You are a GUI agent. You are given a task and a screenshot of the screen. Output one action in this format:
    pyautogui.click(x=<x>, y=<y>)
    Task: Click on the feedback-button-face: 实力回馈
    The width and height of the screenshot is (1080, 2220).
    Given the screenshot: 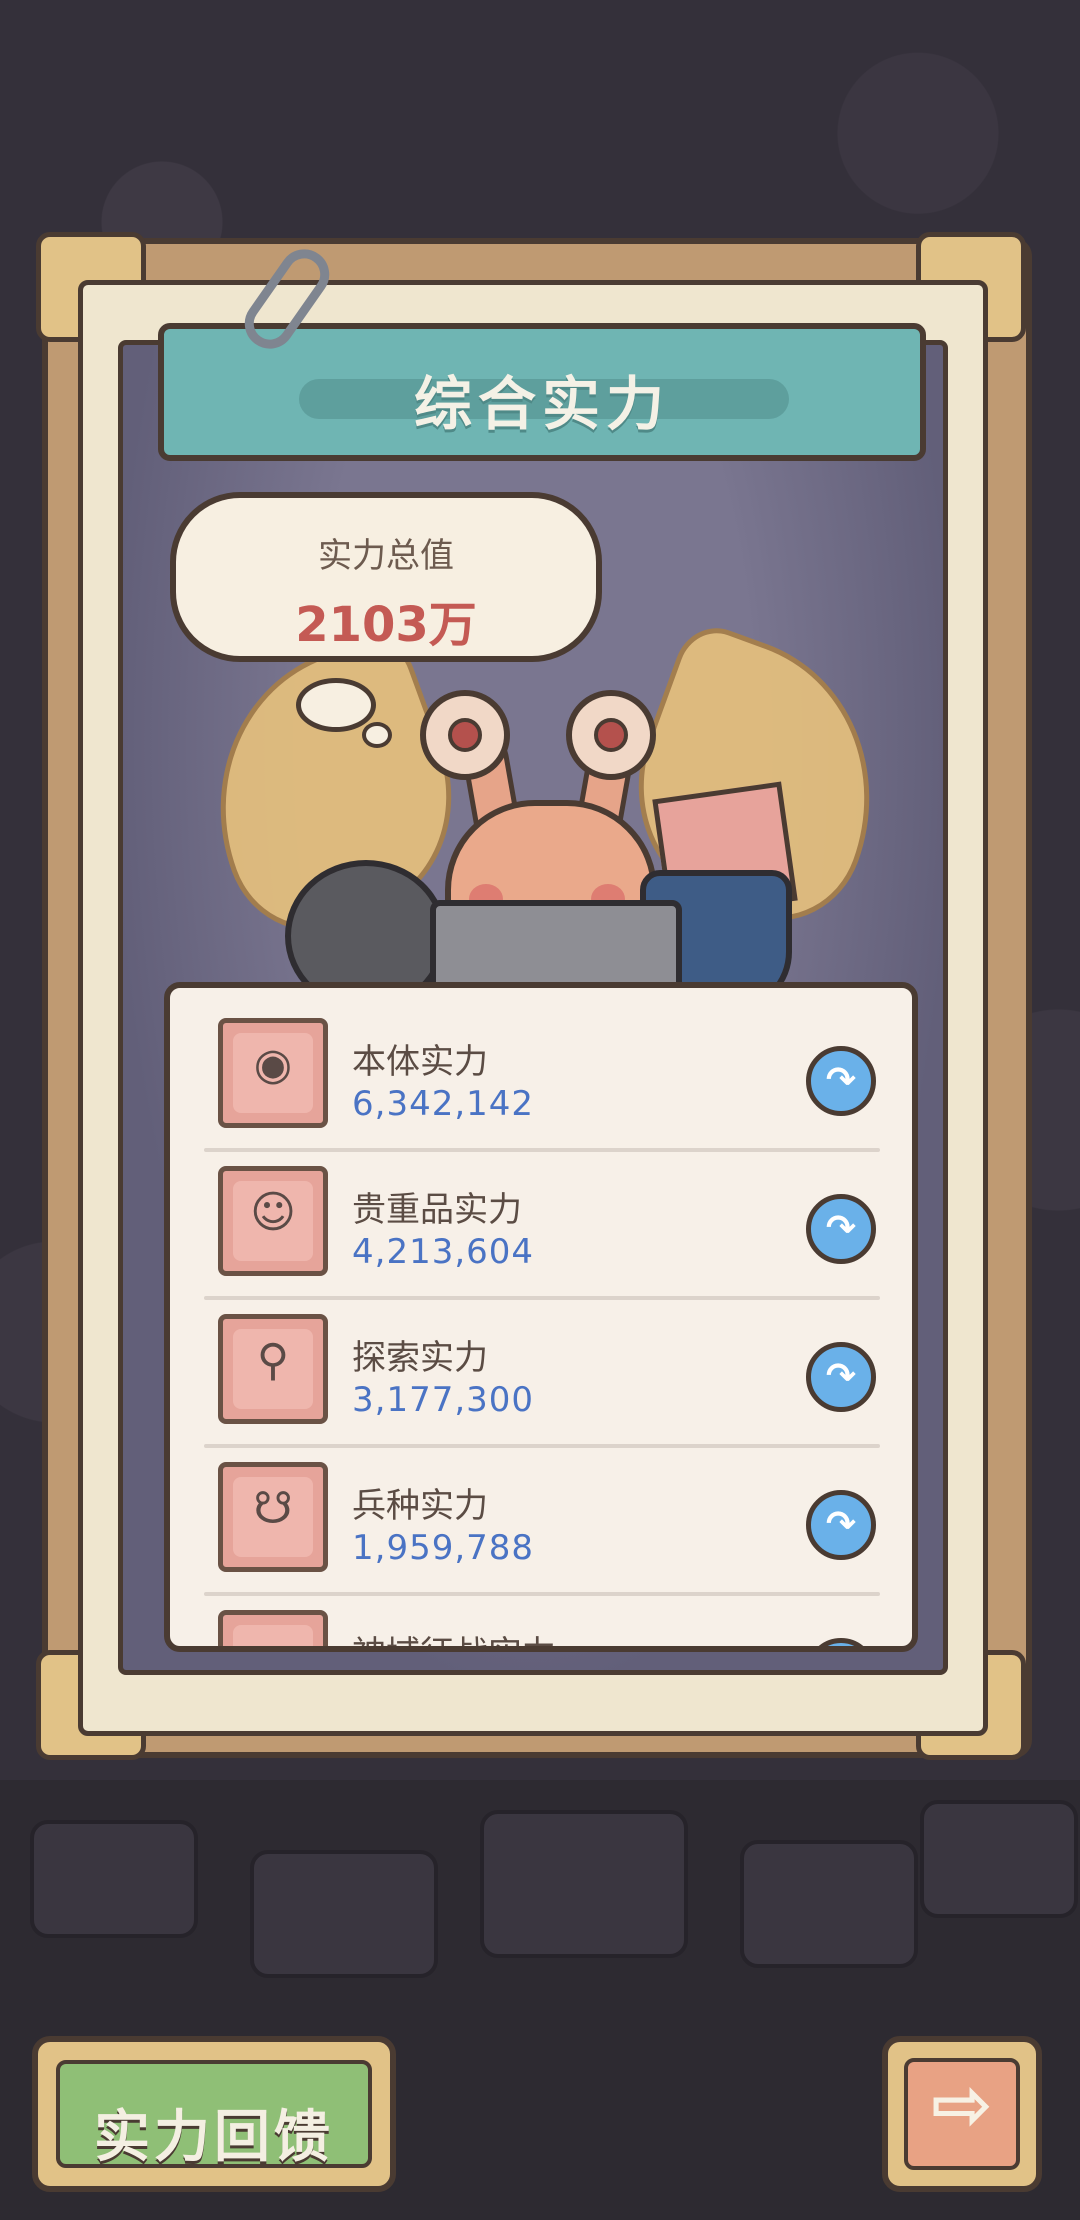 What is the action you would take?
    pyautogui.click(x=214, y=2115)
    